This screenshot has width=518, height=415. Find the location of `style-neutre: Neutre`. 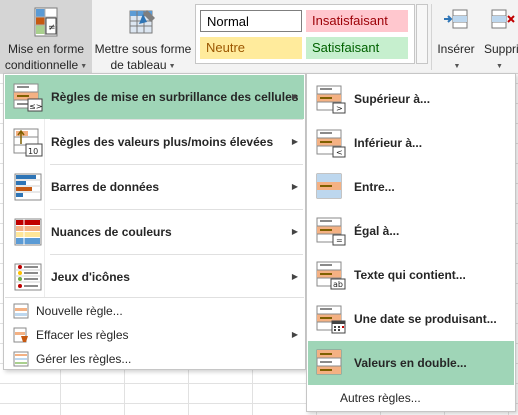

style-neutre: Neutre is located at coordinates (251, 48).